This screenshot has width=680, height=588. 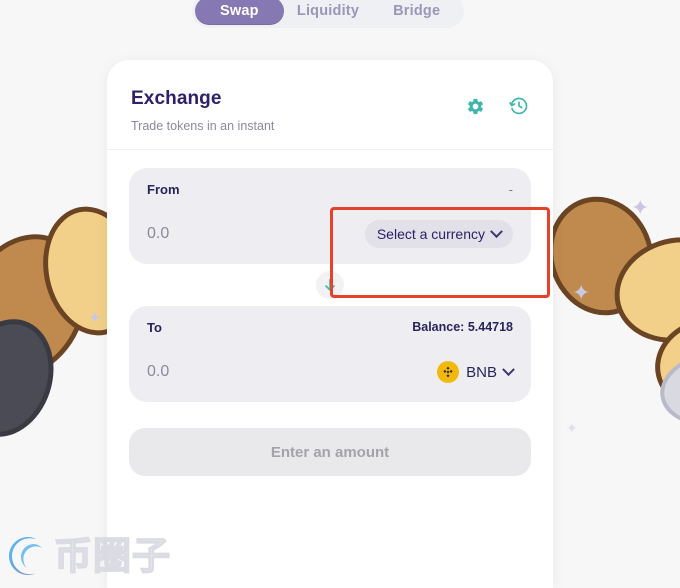 I want to click on enter-amount-button: Enter an amount, so click(x=330, y=452).